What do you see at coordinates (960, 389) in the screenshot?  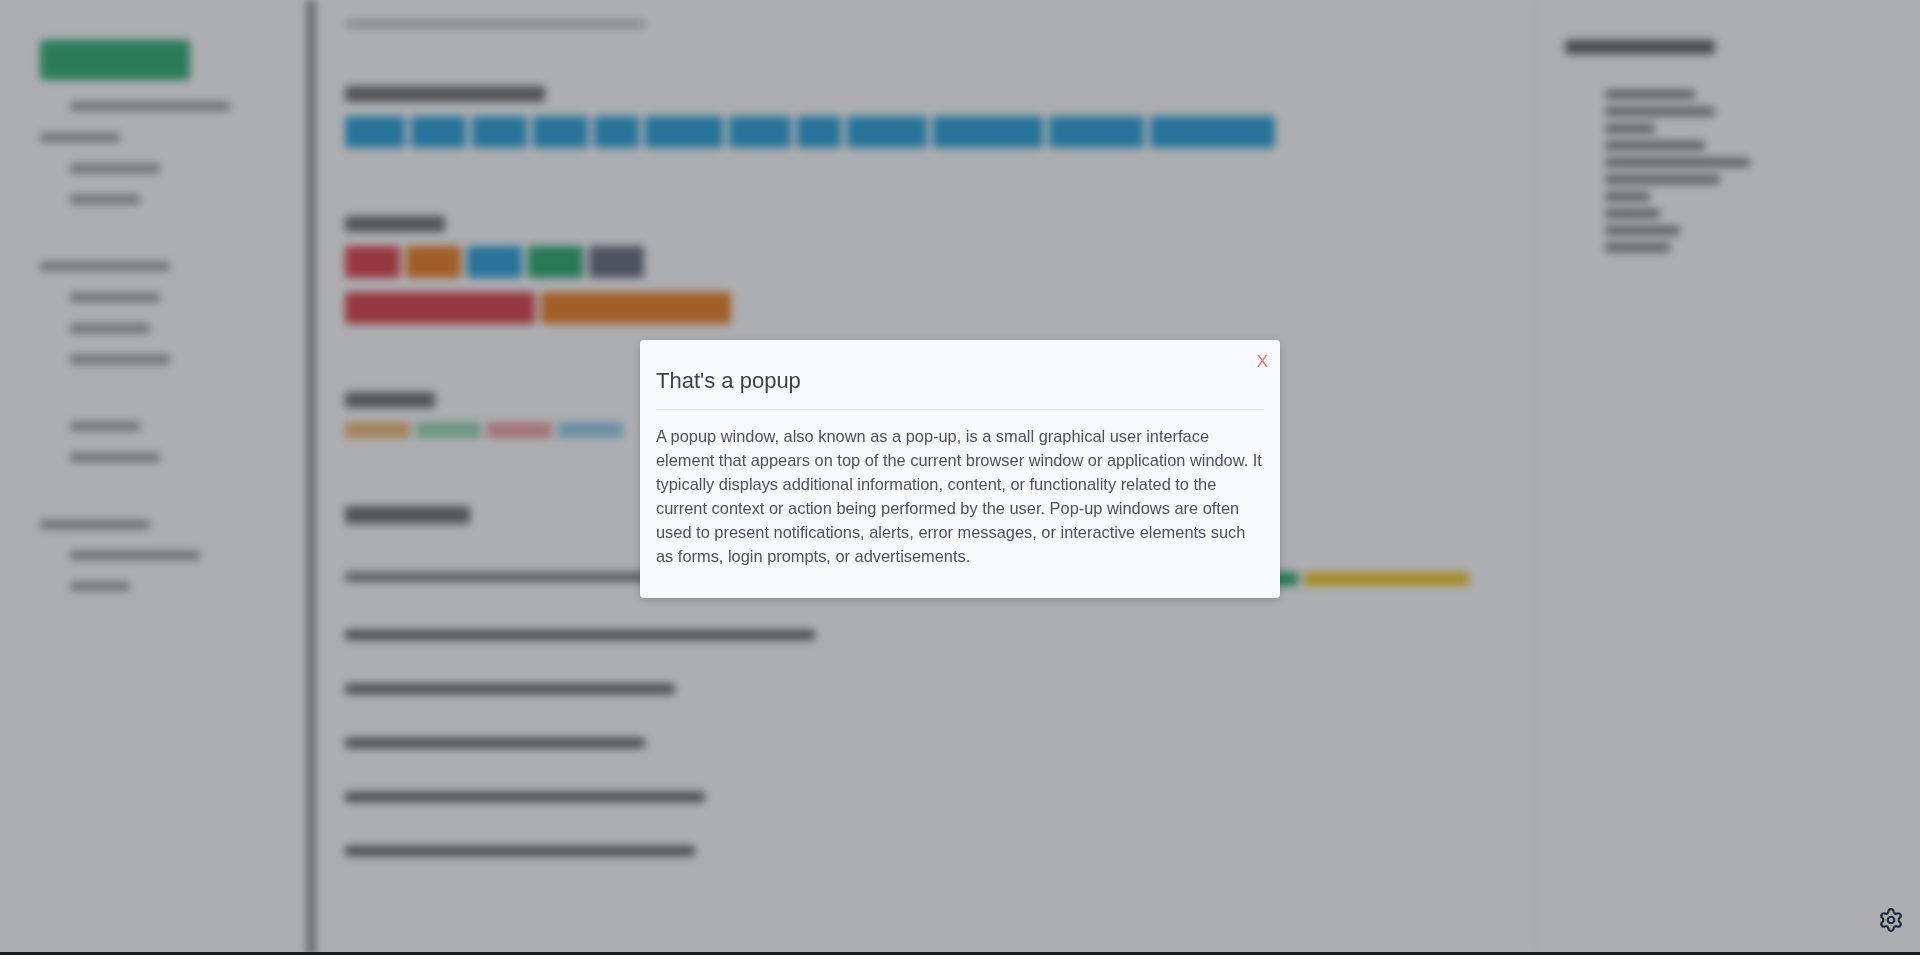 I see `popup-title: That's a popup` at bounding box center [960, 389].